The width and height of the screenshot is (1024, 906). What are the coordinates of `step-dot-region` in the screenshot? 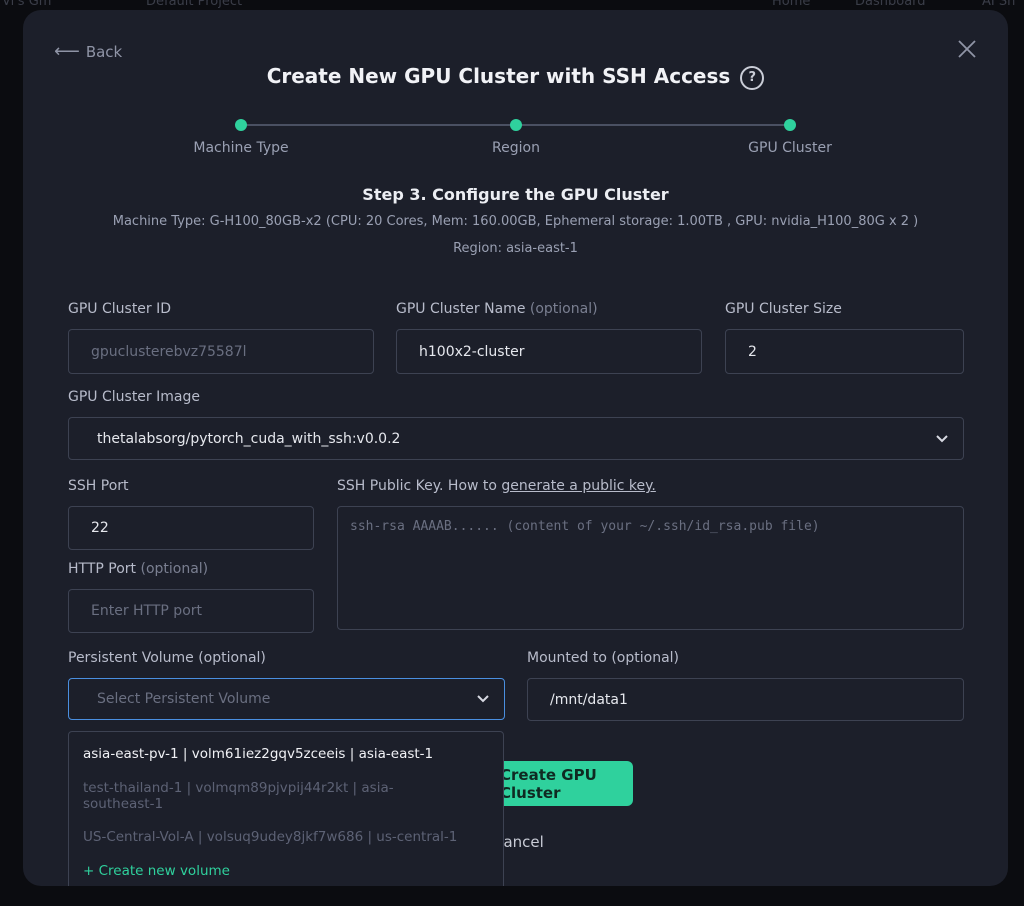 It's located at (516, 125).